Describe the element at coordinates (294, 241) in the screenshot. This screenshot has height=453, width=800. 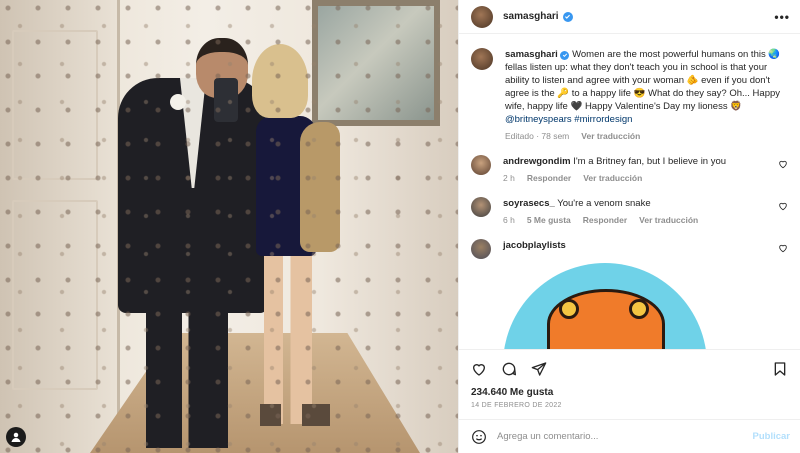
I see `photo-woman` at that location.